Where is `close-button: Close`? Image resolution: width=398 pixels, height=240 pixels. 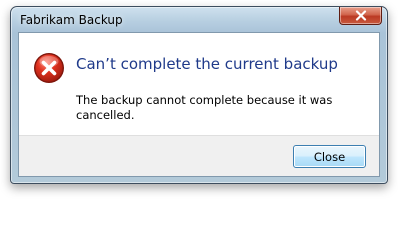
close-button: Close is located at coordinates (329, 156).